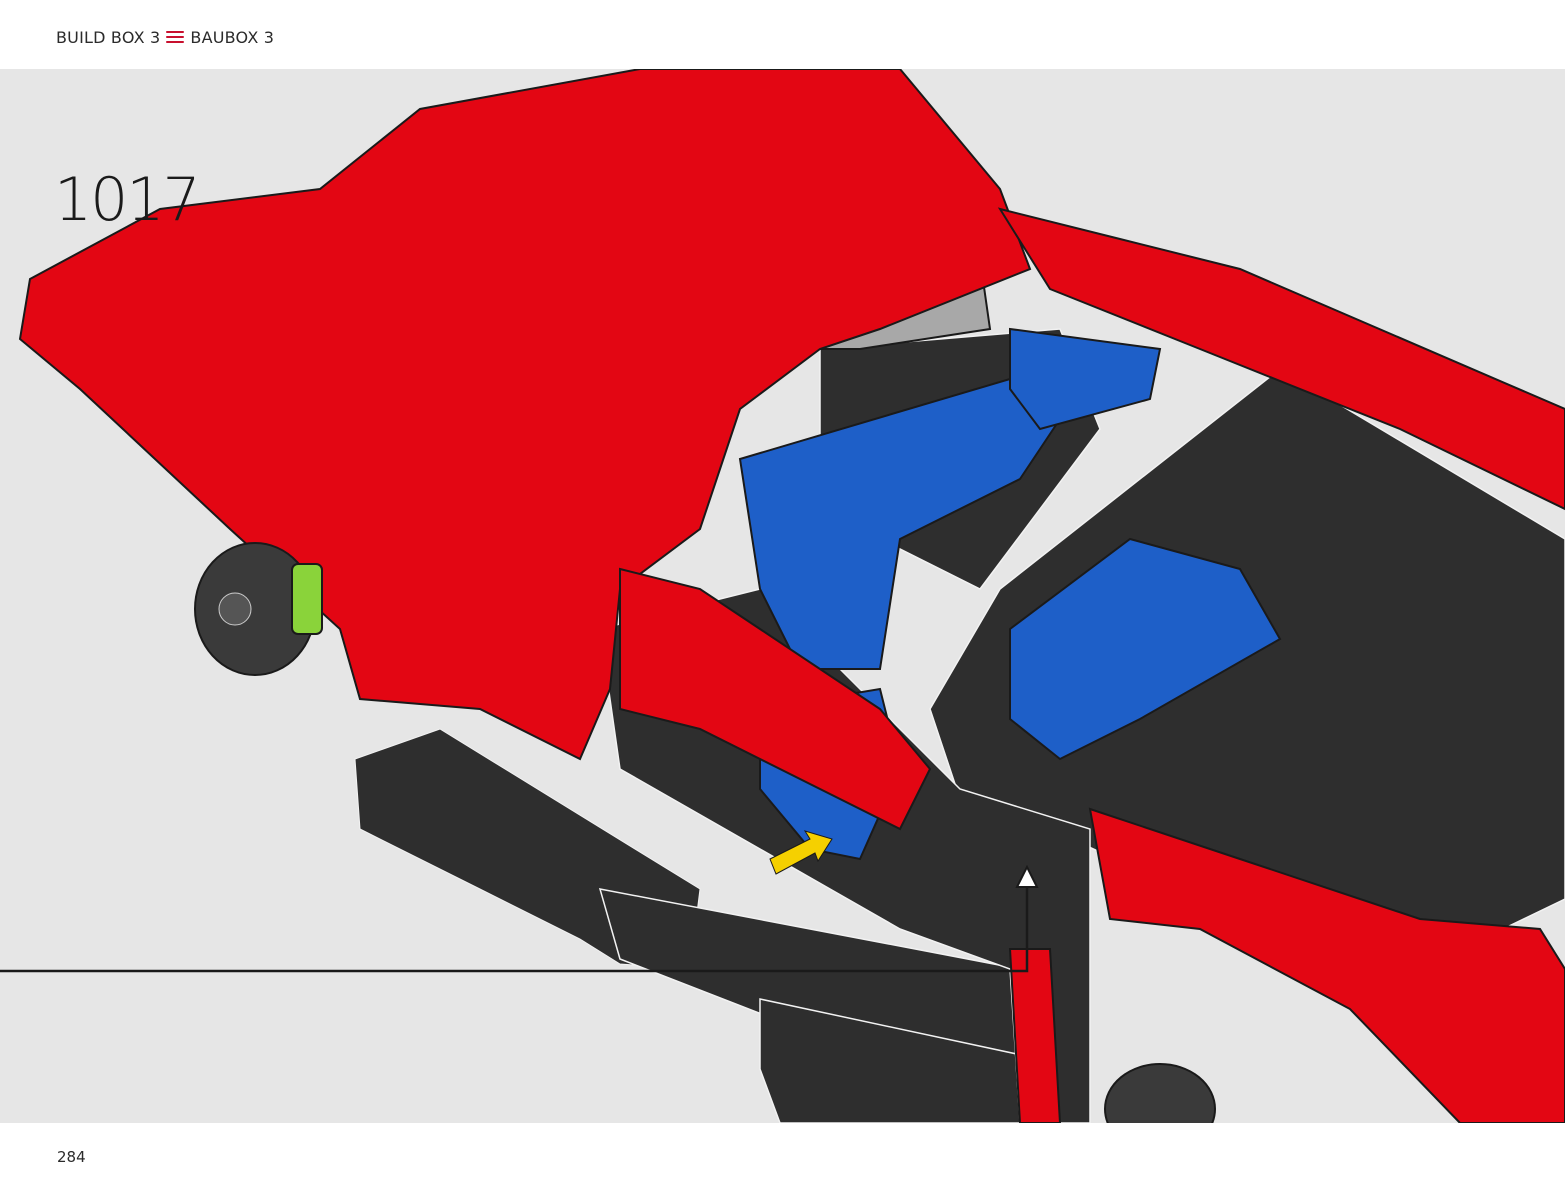 The height and width of the screenshot is (1191, 1565). I want to click on front-wheel-center, so click(235, 609).